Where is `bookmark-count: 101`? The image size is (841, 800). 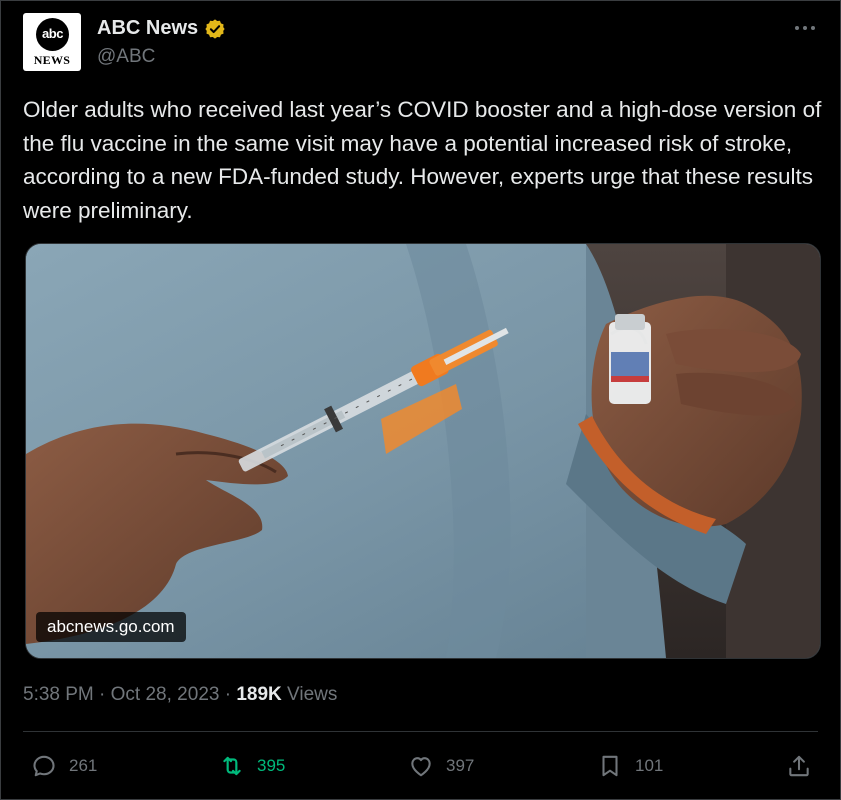 bookmark-count: 101 is located at coordinates (649, 765).